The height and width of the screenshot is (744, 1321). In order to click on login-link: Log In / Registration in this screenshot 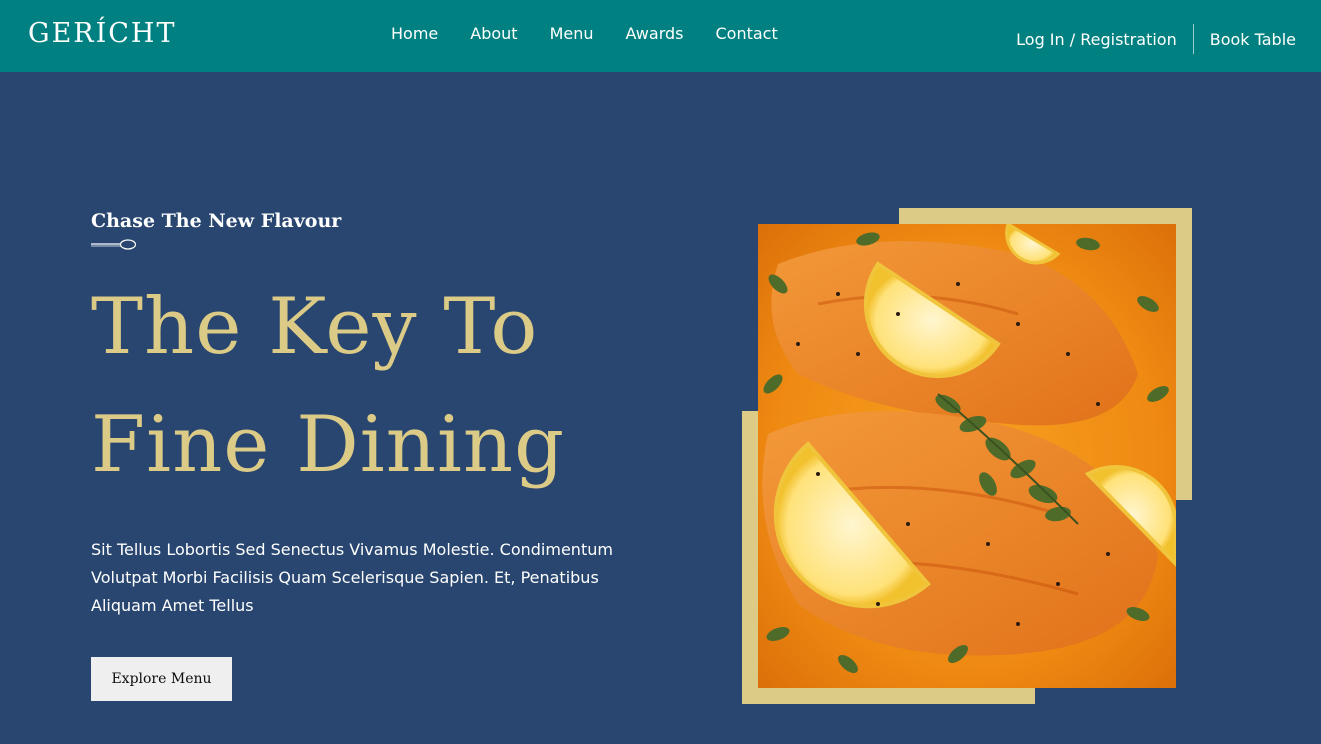, I will do `click(1096, 39)`.